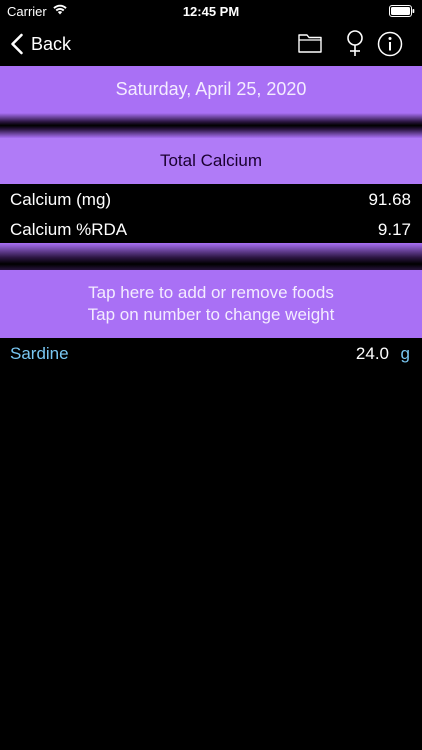 The width and height of the screenshot is (422, 750). Describe the element at coordinates (372, 354) in the screenshot. I see `food-weight: 24.0` at that location.